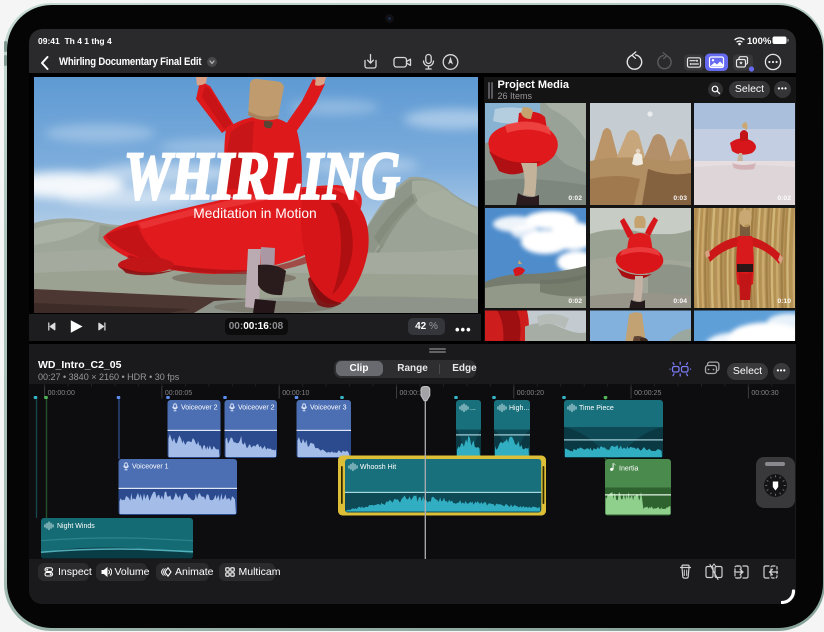 This screenshot has height=632, width=824. What do you see at coordinates (76, 526) in the screenshot?
I see `svg-text: Night Winds` at bounding box center [76, 526].